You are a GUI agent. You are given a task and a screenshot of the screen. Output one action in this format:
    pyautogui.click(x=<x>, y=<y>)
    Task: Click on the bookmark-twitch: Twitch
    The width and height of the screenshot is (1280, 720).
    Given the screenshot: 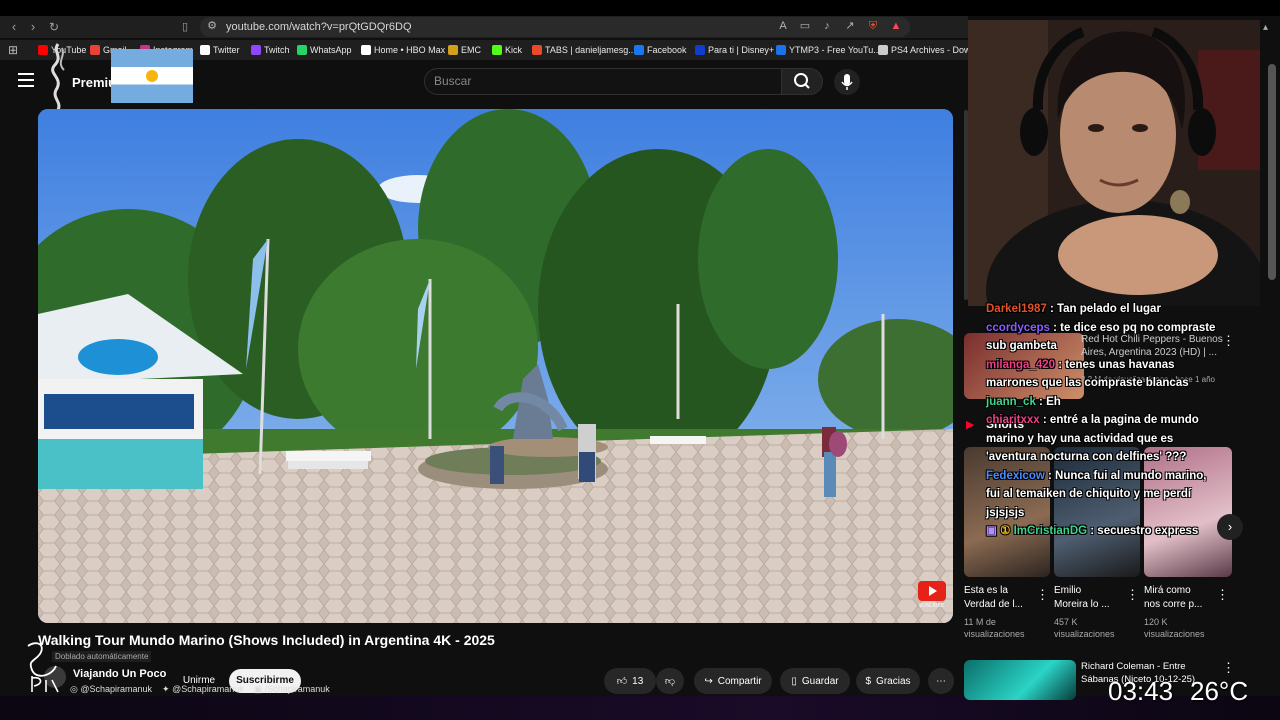 What is the action you would take?
    pyautogui.click(x=270, y=50)
    